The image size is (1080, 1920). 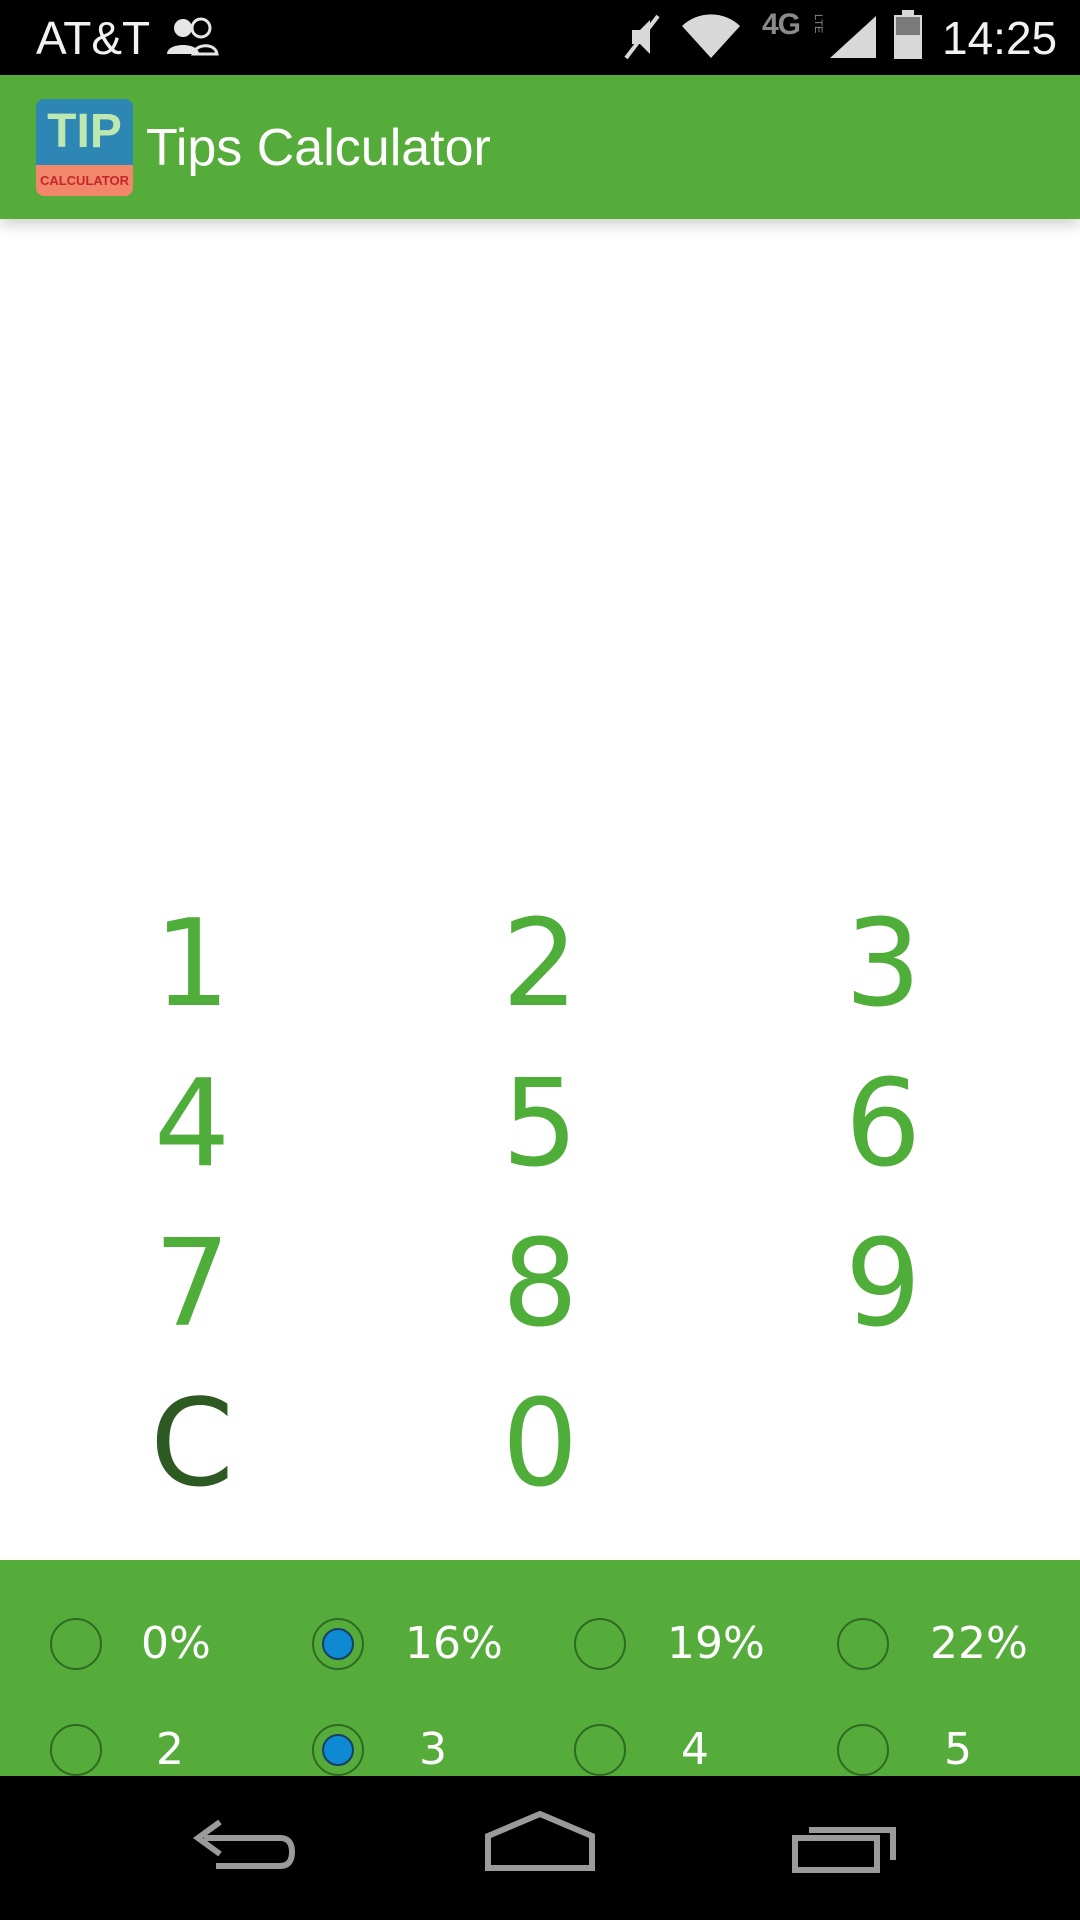 I want to click on app-bar: TIP CALCULATOR Tips Calculator, so click(x=540, y=147).